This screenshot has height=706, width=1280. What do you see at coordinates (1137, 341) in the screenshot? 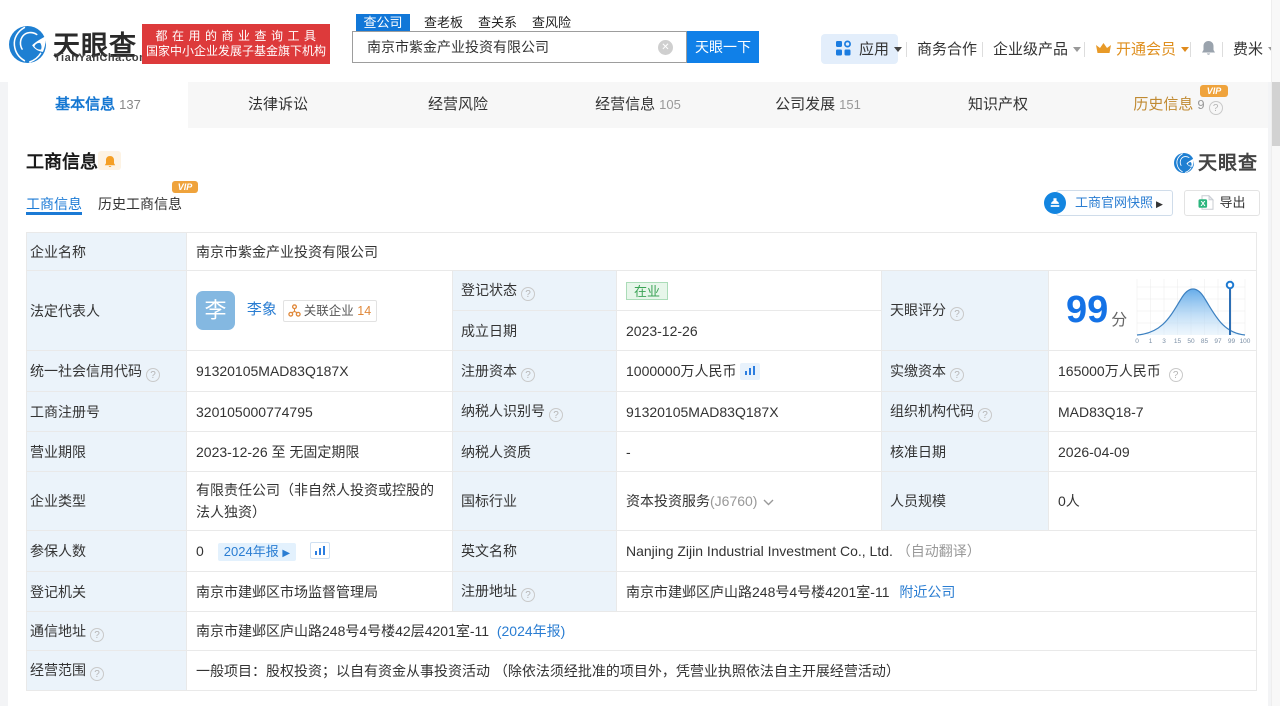
I see `svg-text: 0` at bounding box center [1137, 341].